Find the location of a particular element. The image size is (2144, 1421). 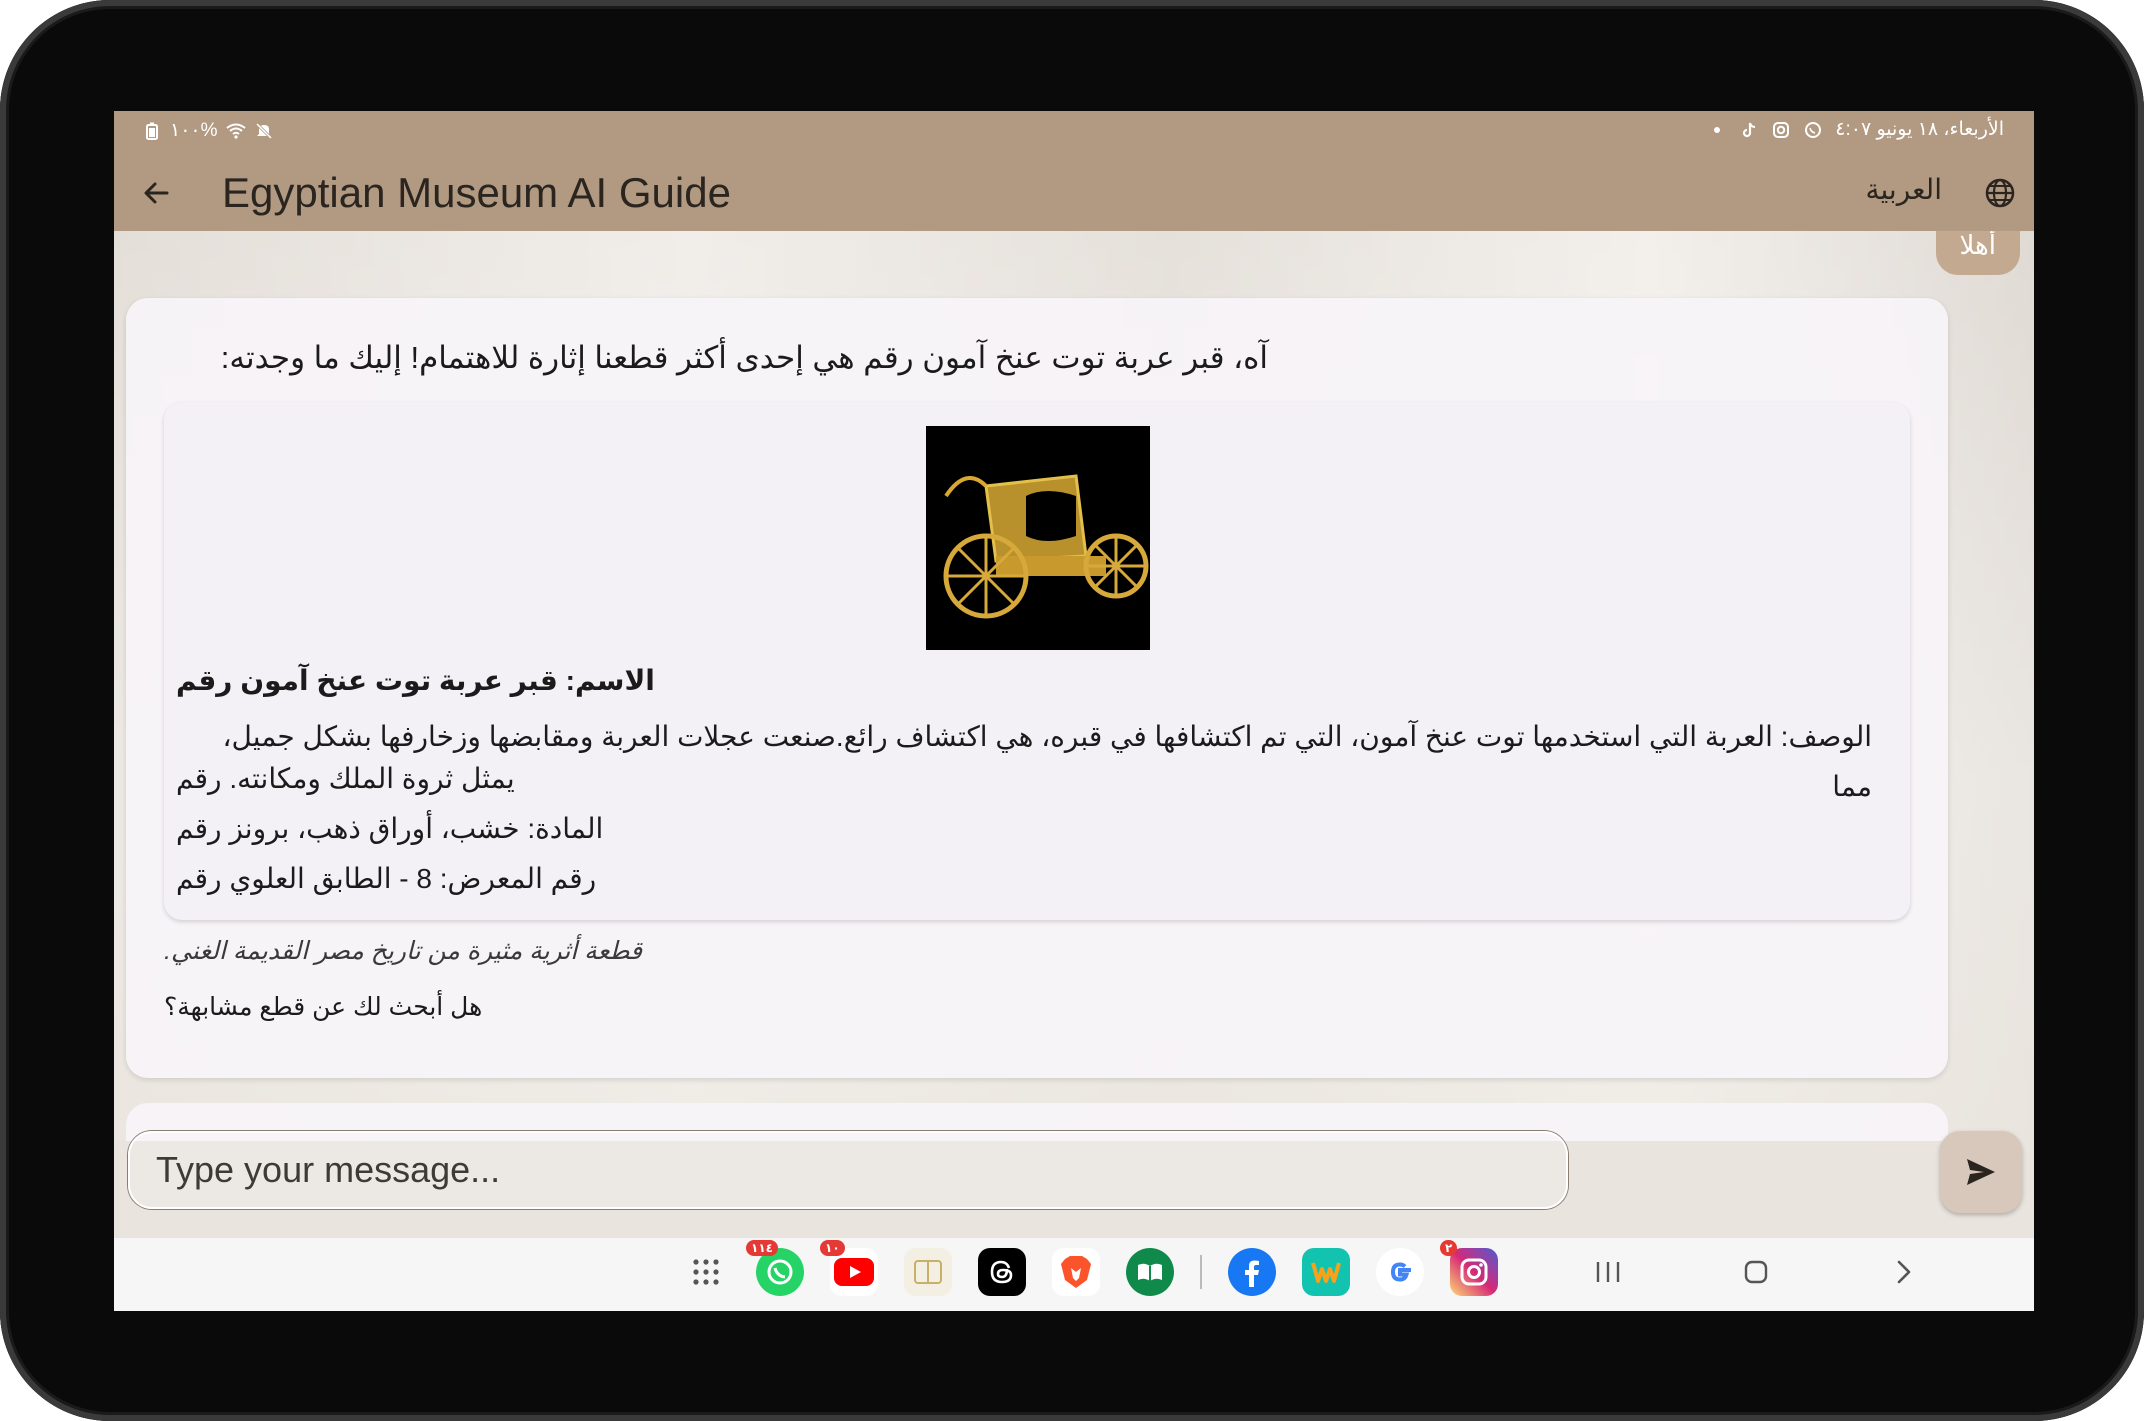

ai-follow-up-question: هل أبحث لك عن قطع مشابهة؟ is located at coordinates (323, 1007).